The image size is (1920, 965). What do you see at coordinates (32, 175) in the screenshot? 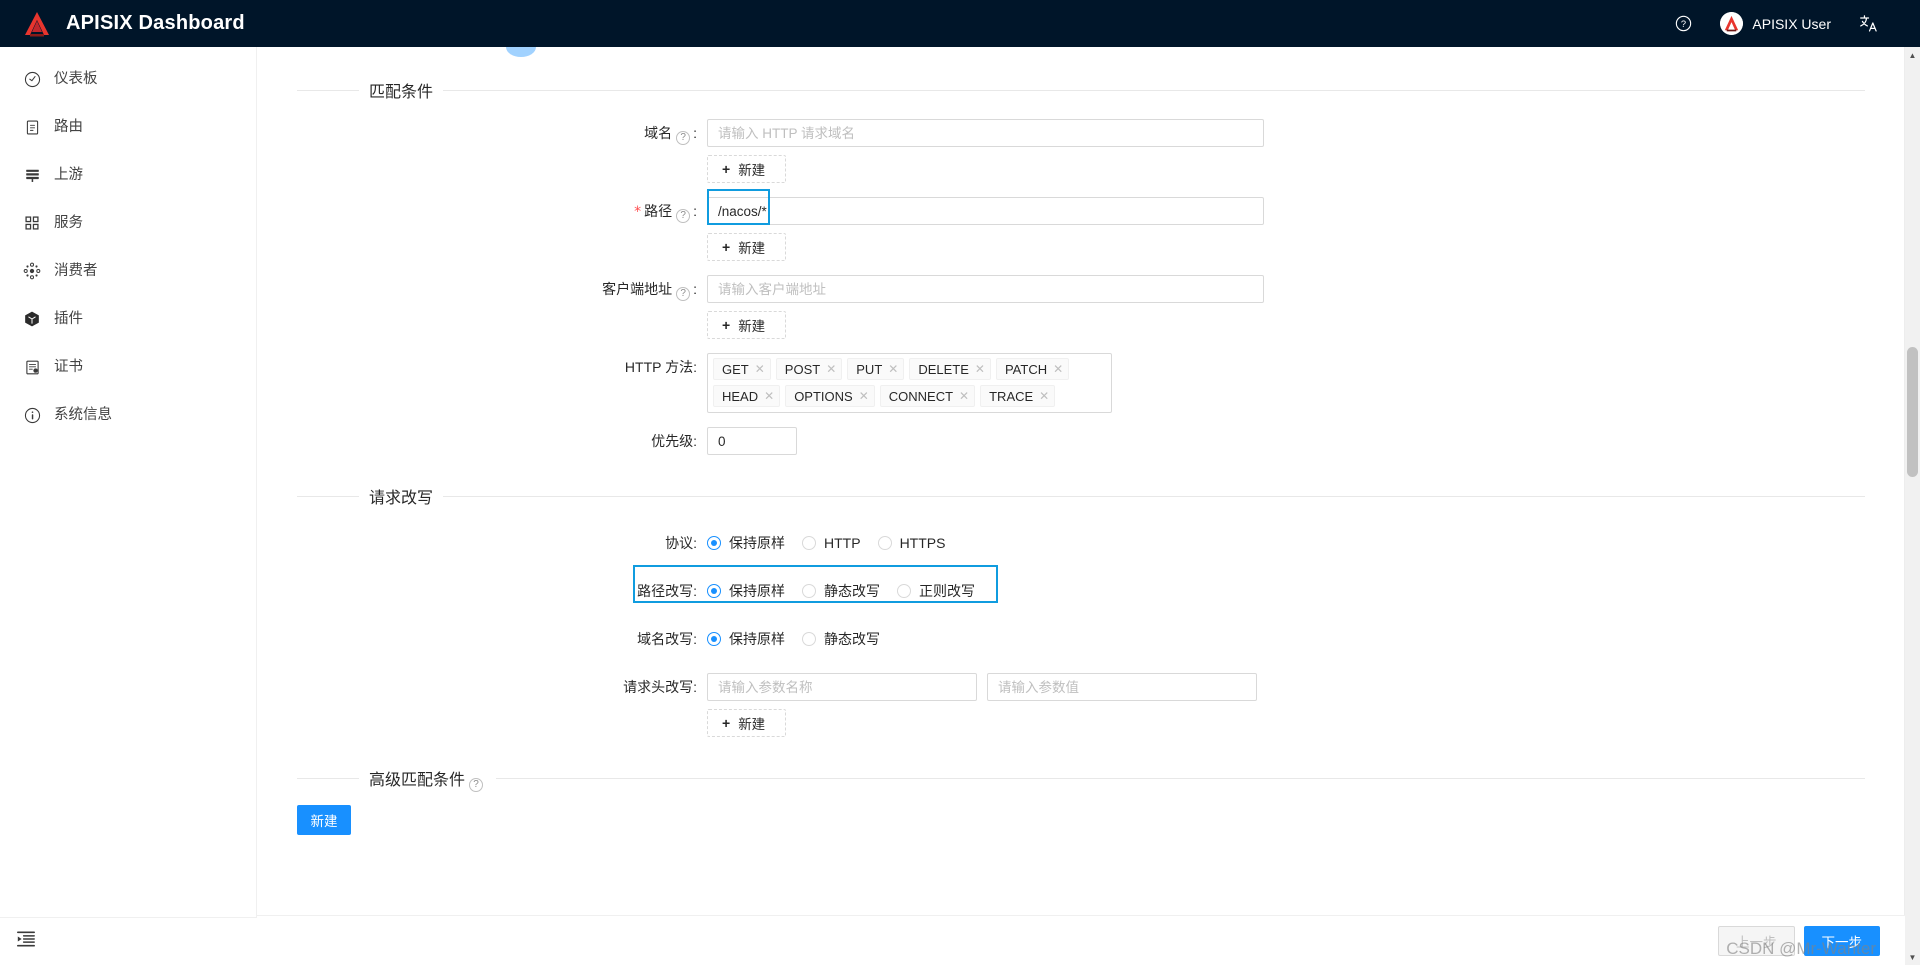
I see `upstream-icon` at bounding box center [32, 175].